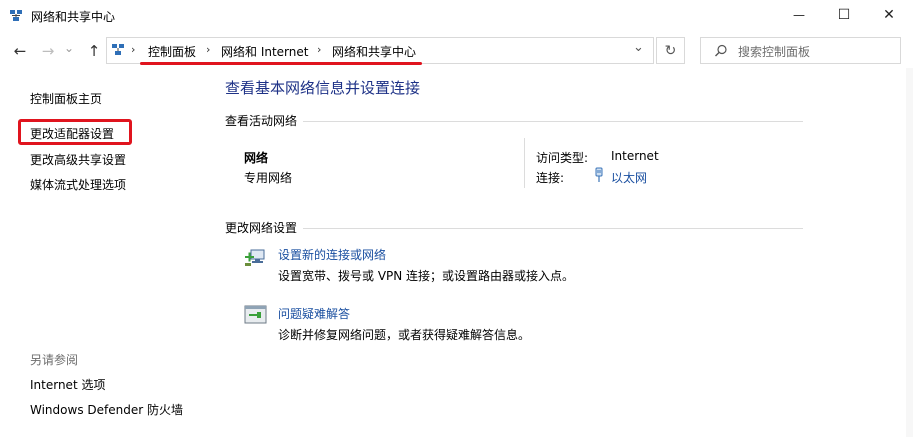 This screenshot has width=913, height=437. I want to click on minimize-button: —, so click(799, 15).